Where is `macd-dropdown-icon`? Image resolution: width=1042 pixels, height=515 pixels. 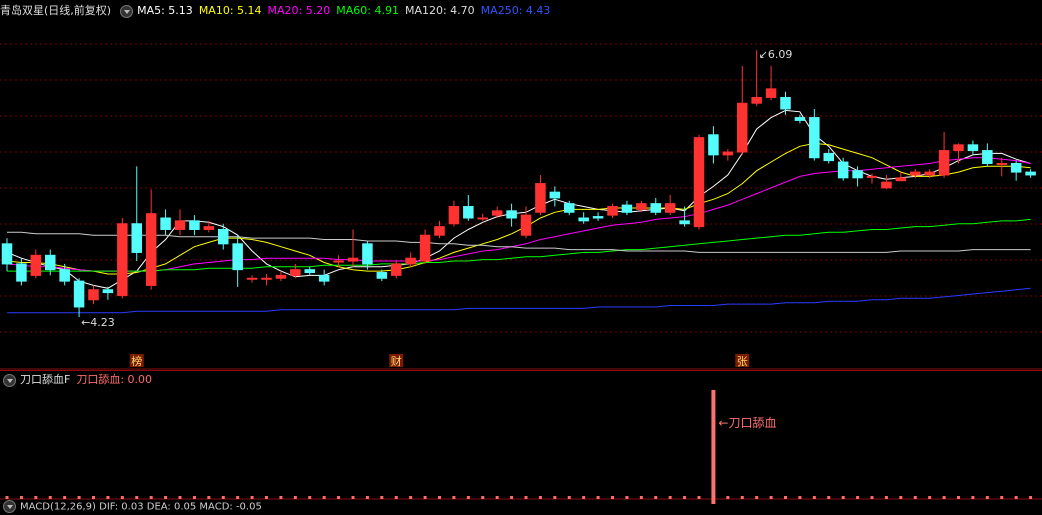 macd-dropdown-icon is located at coordinates (9, 506).